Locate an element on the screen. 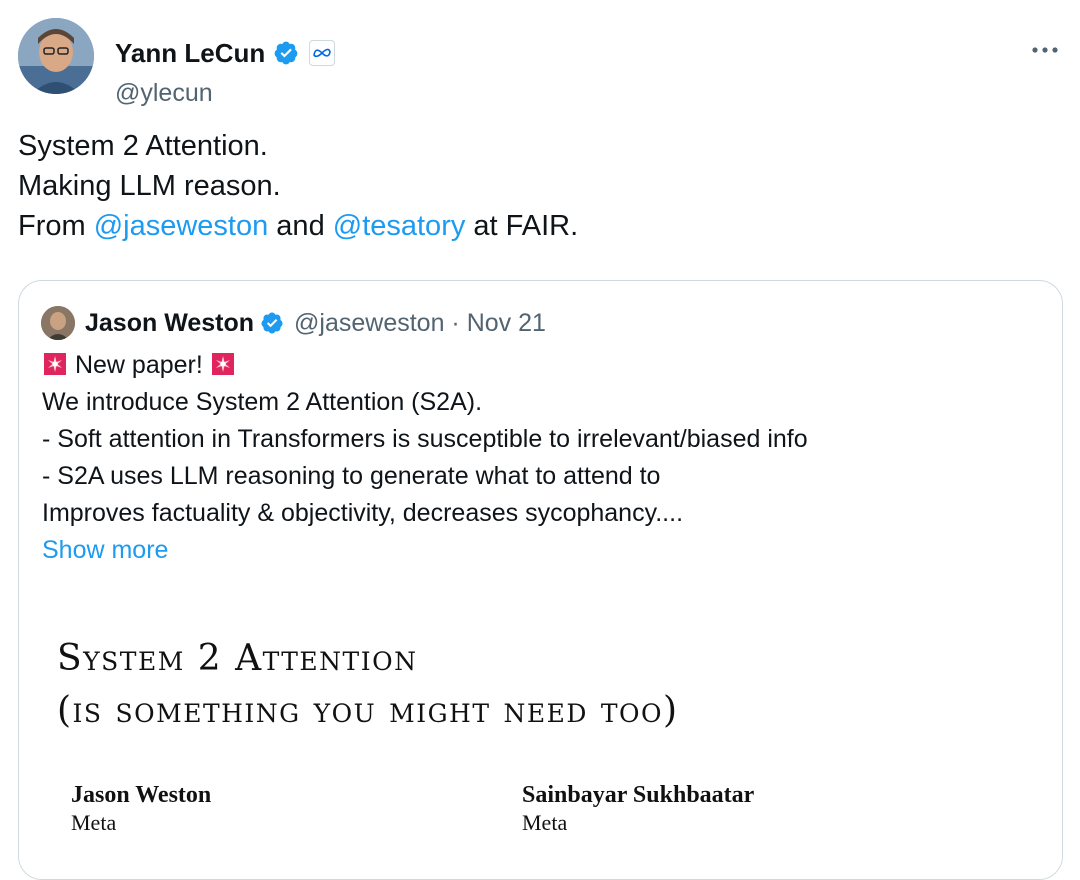  author-name-text: Yann LeCun is located at coordinates (190, 53).